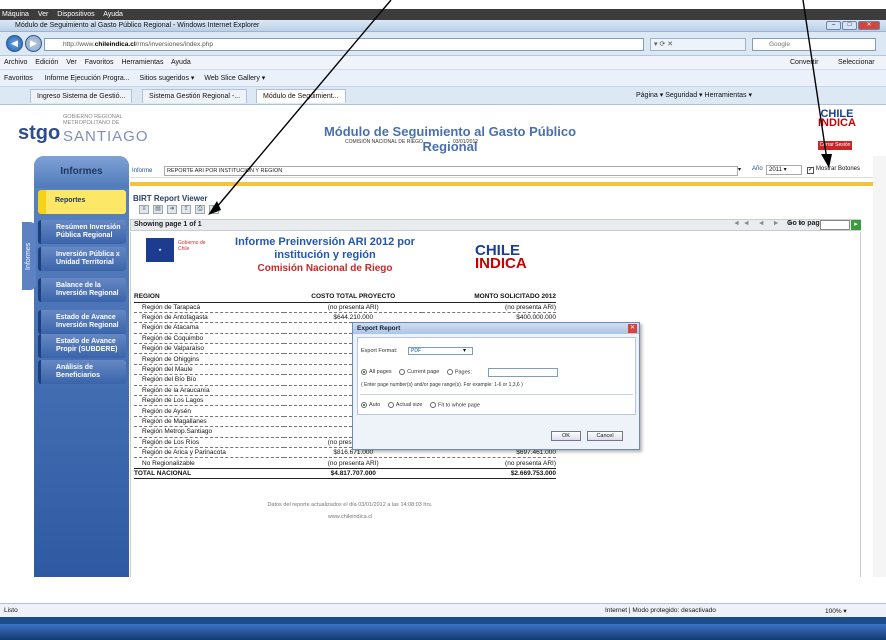 The width and height of the screenshot is (886, 640). I want to click on annotation-arrow-buttons, so click(815, 80).